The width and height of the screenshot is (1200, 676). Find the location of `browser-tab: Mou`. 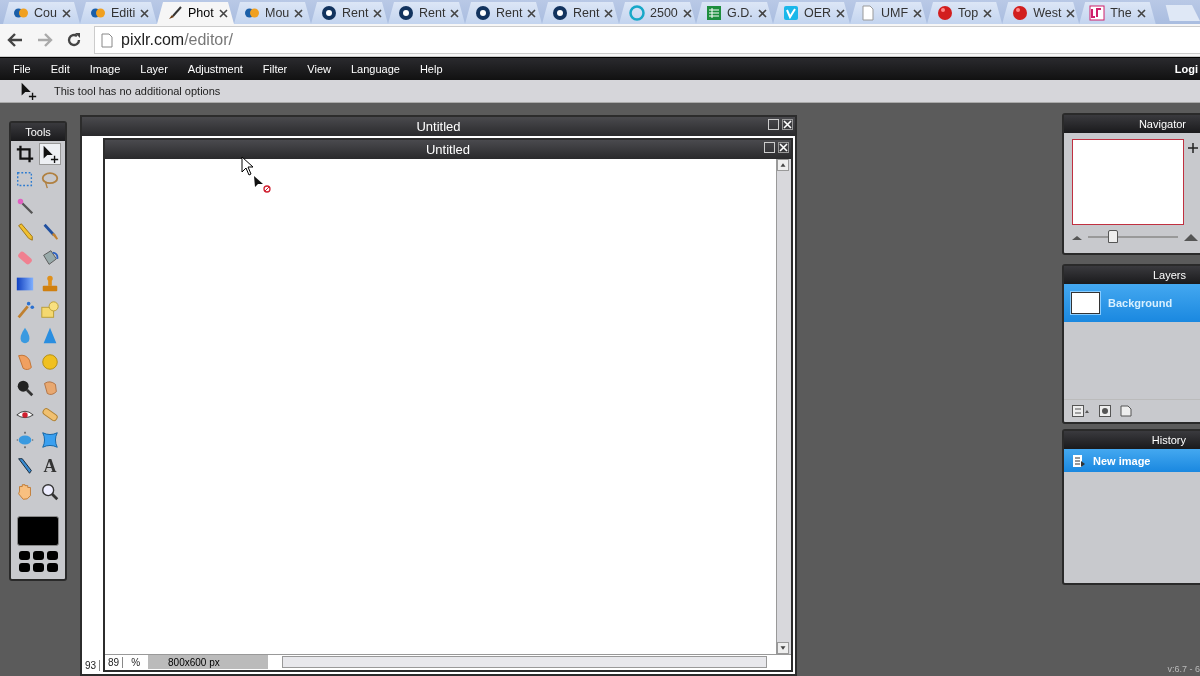

browser-tab: Mou is located at coordinates (272, 13).